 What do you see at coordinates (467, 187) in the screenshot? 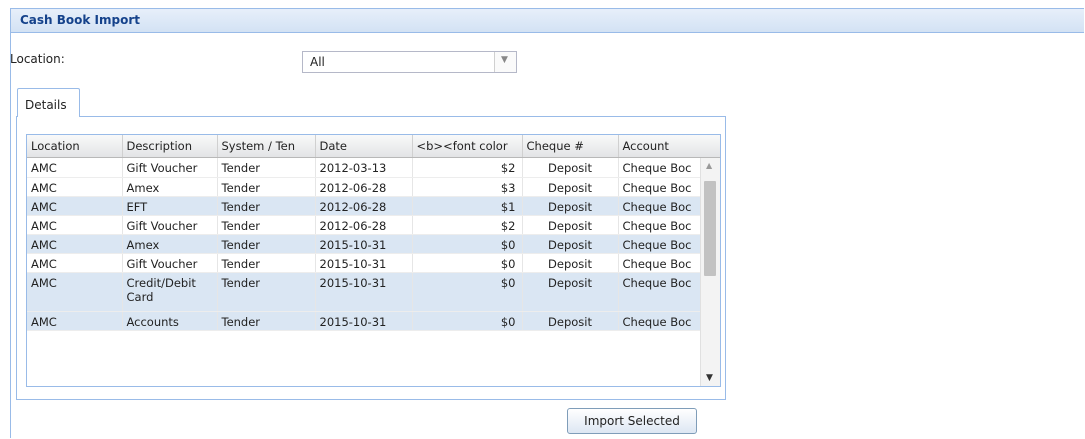
I see `cell-amount: $3` at bounding box center [467, 187].